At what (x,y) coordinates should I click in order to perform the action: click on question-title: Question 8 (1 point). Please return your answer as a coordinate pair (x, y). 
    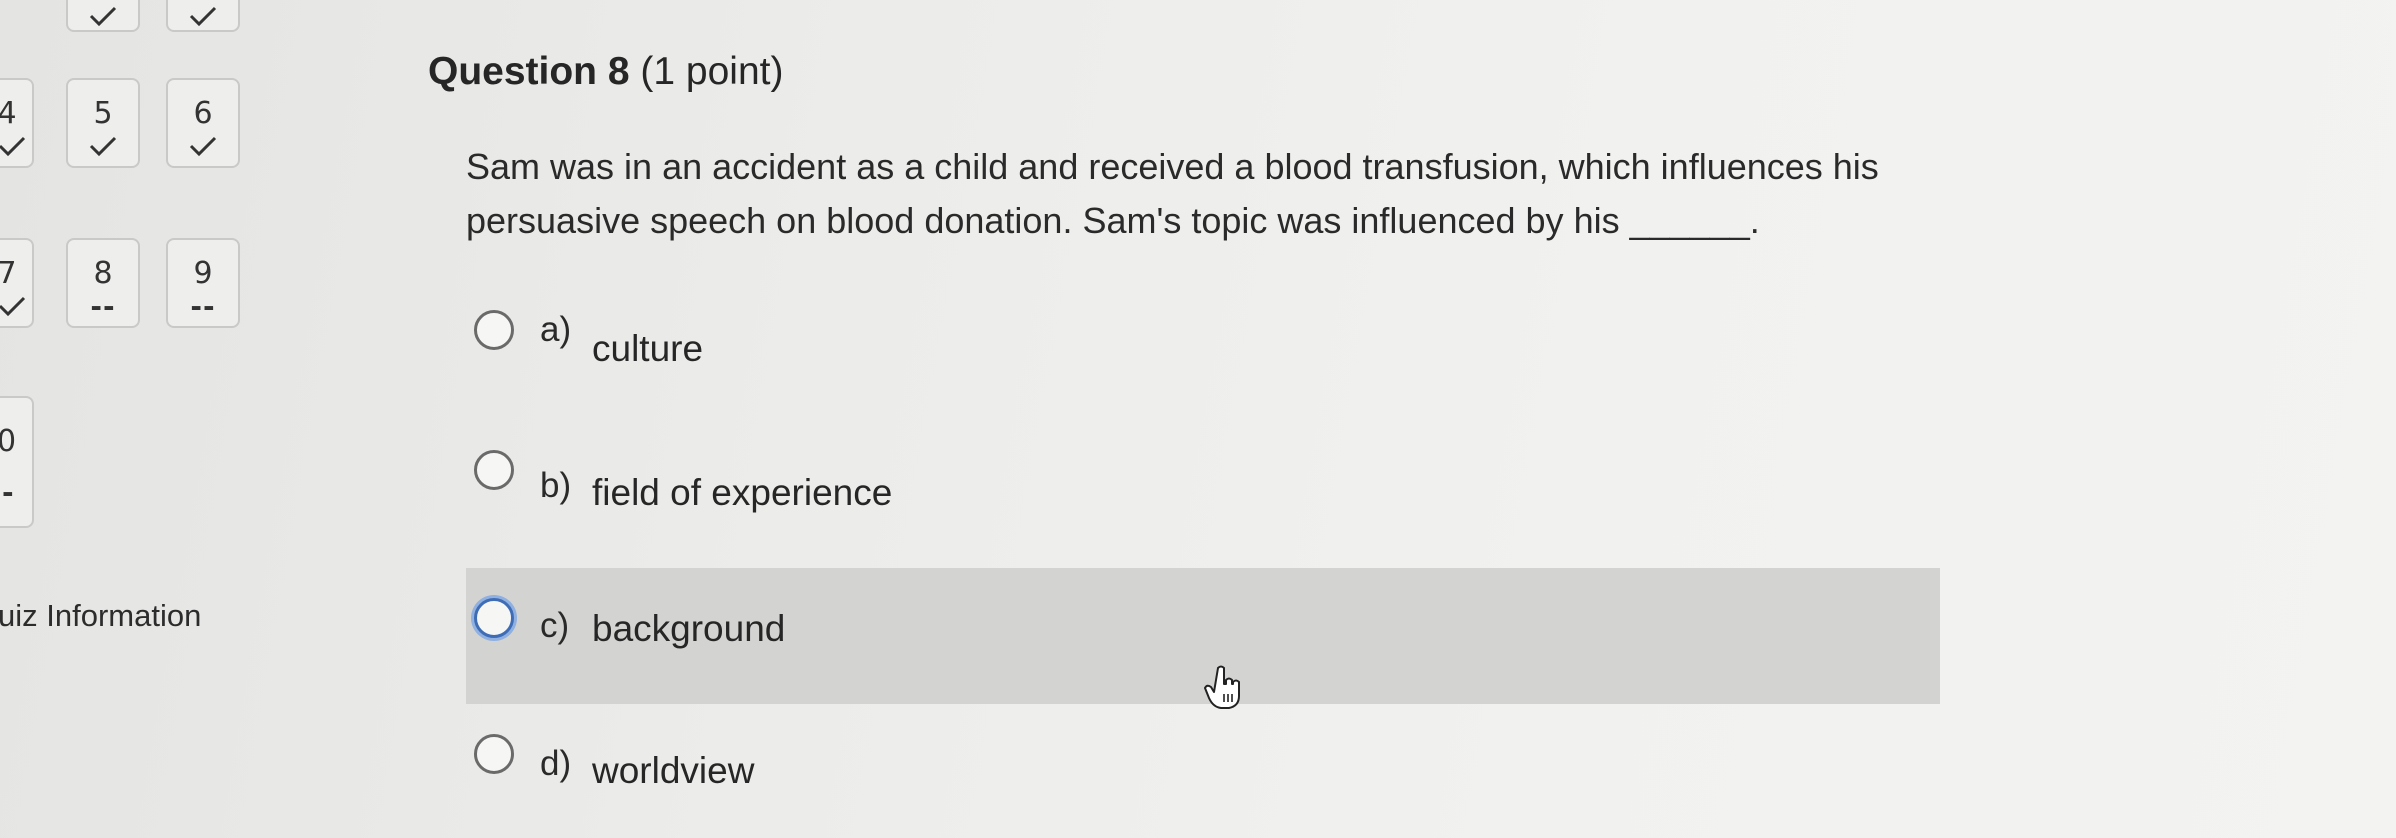
    Looking at the image, I should click on (605, 72).